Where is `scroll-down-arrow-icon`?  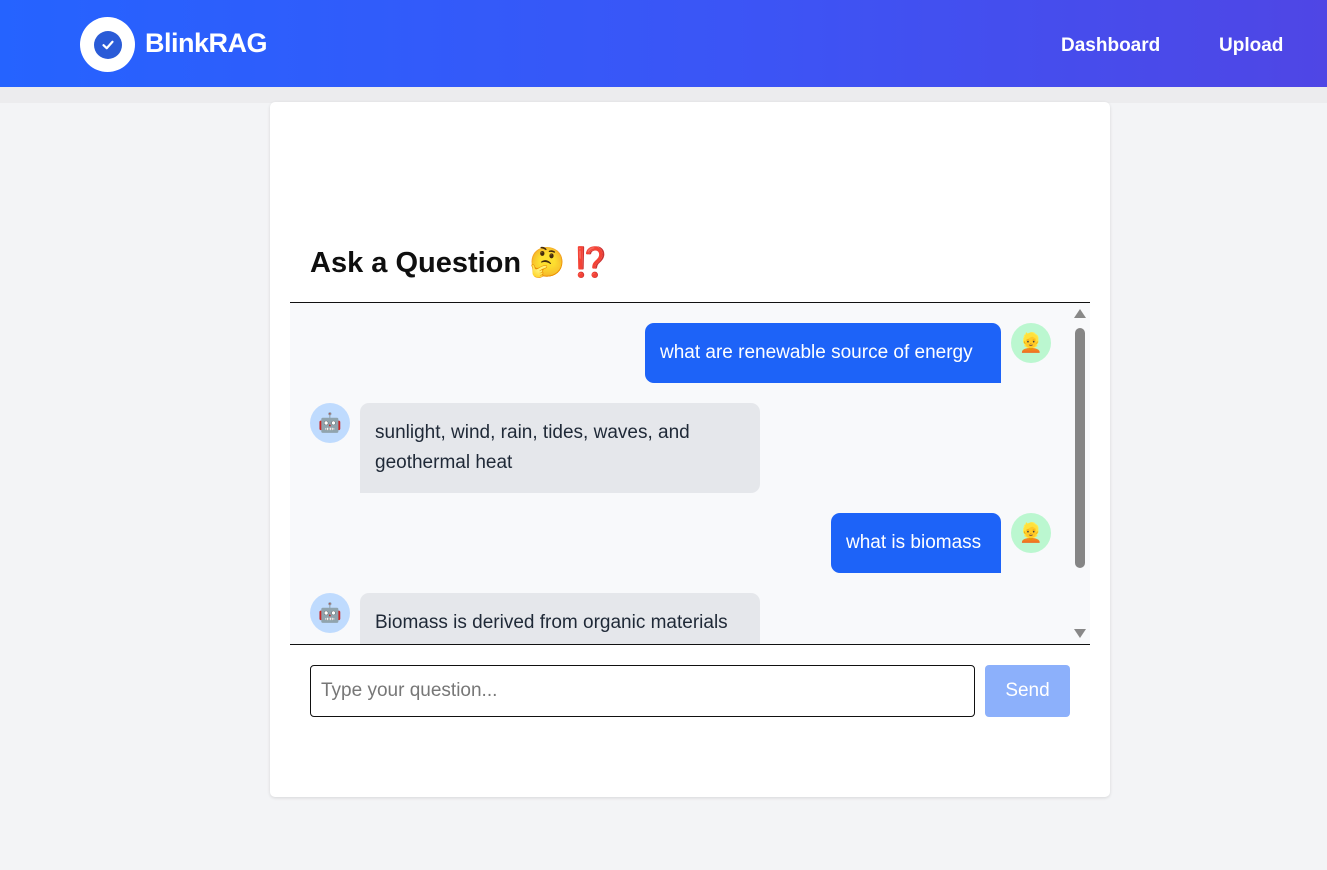 scroll-down-arrow-icon is located at coordinates (1080, 633).